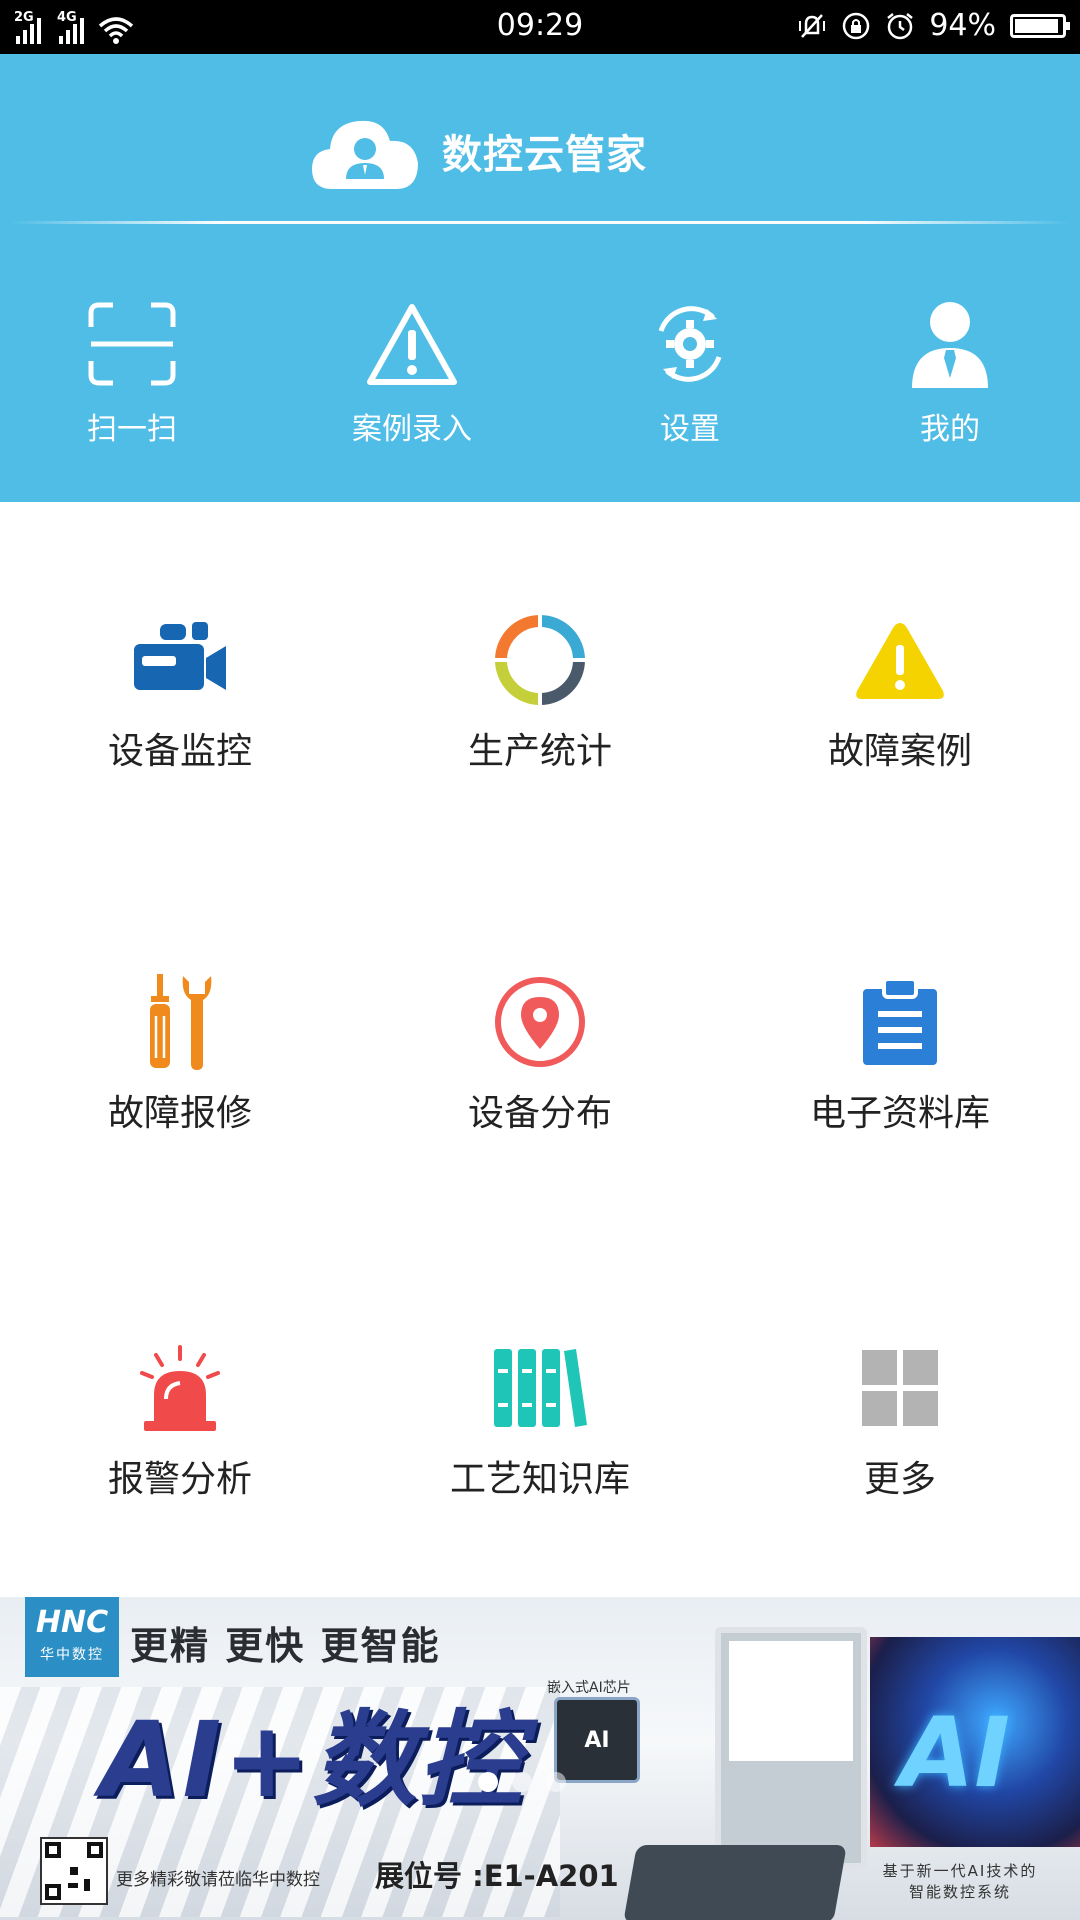 The image size is (1080, 1920). What do you see at coordinates (962, 25) in the screenshot?
I see `battery-percent: 94%` at bounding box center [962, 25].